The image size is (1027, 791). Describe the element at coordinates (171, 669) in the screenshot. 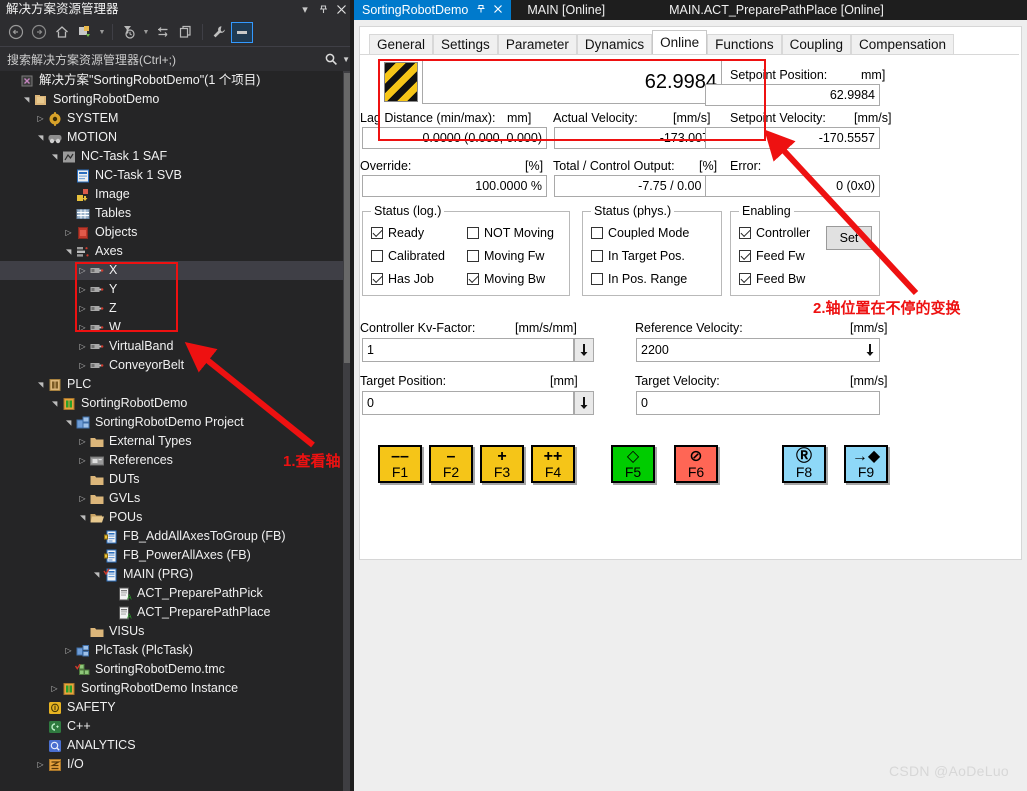

I see `tree-item-sortingrobotdemo-tmc: SortingRobotDemo.tmc` at that location.